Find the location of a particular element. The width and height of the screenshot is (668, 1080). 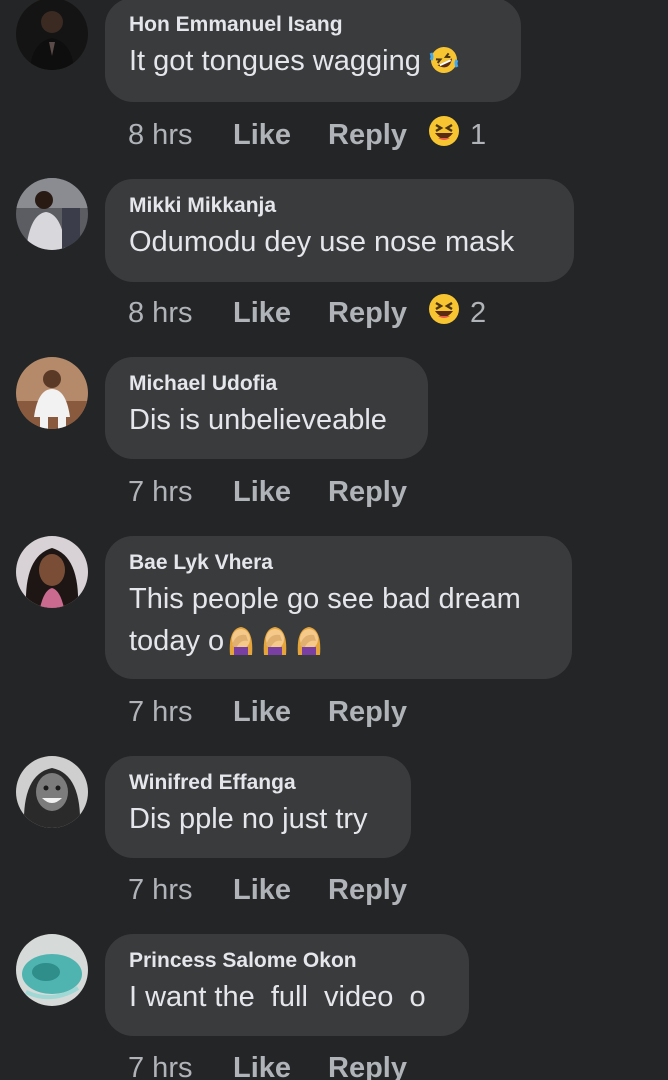

reaction-summary: 2 is located at coordinates (457, 313).